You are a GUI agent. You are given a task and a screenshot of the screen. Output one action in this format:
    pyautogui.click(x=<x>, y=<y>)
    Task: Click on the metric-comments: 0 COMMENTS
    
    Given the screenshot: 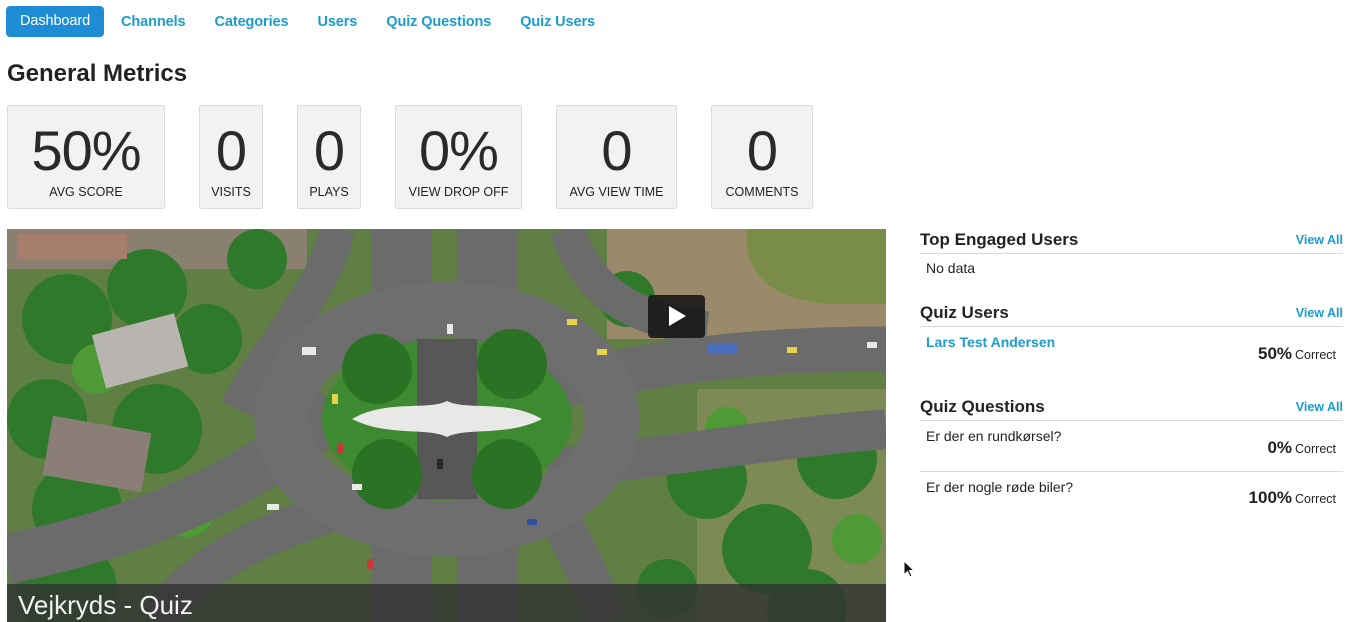 What is the action you would take?
    pyautogui.click(x=762, y=157)
    